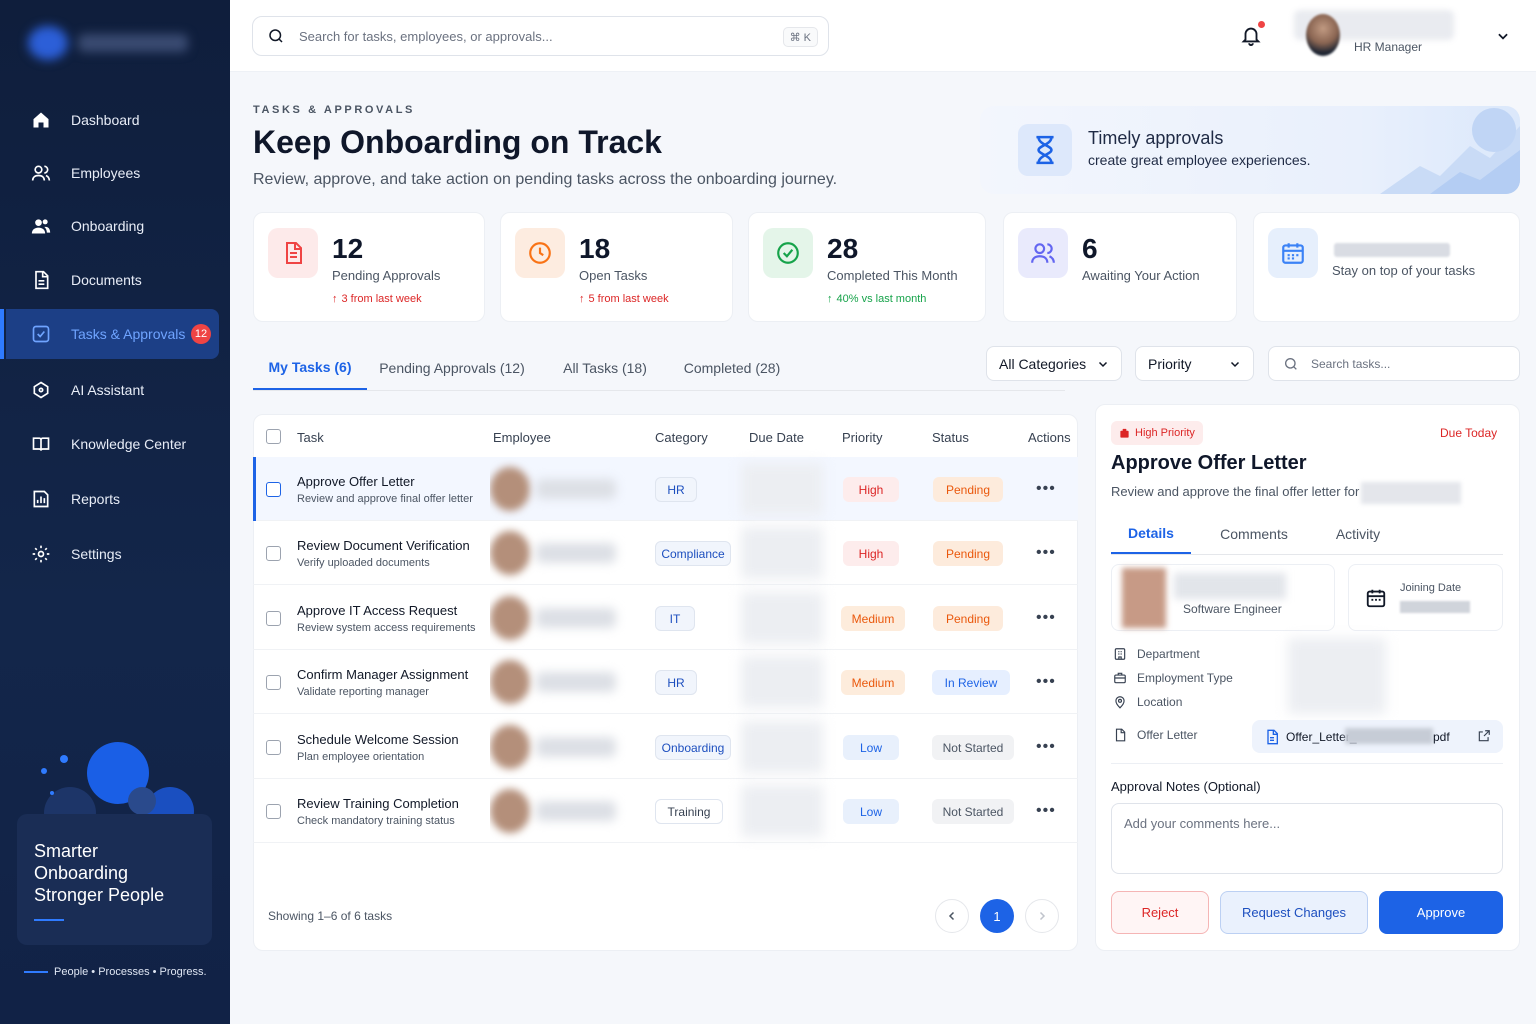 The image size is (1536, 1024). What do you see at coordinates (1223, 597) in the screenshot?
I see `employee-card: Software Engineer` at bounding box center [1223, 597].